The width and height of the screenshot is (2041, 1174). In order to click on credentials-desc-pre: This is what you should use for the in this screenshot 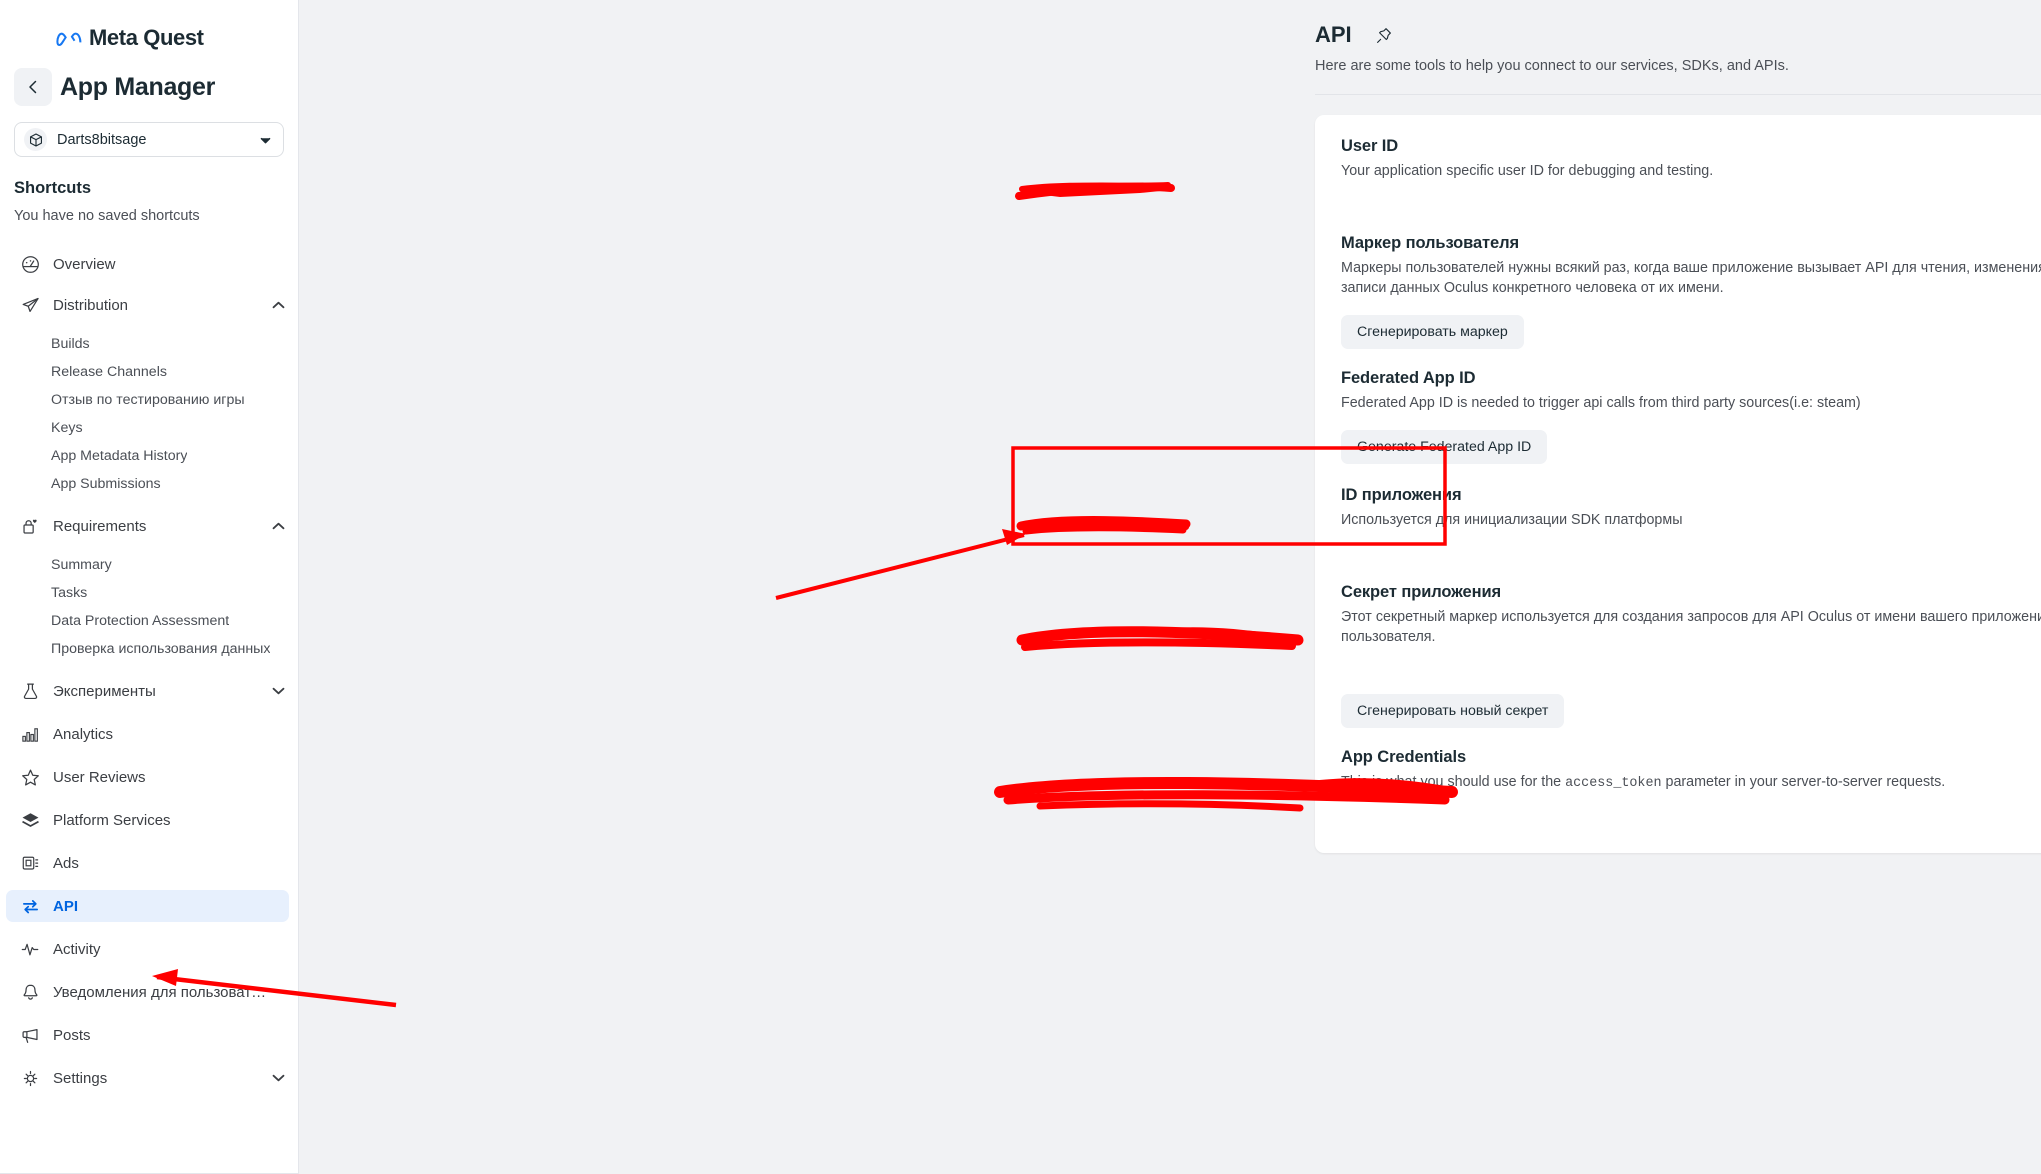, I will do `click(1453, 782)`.